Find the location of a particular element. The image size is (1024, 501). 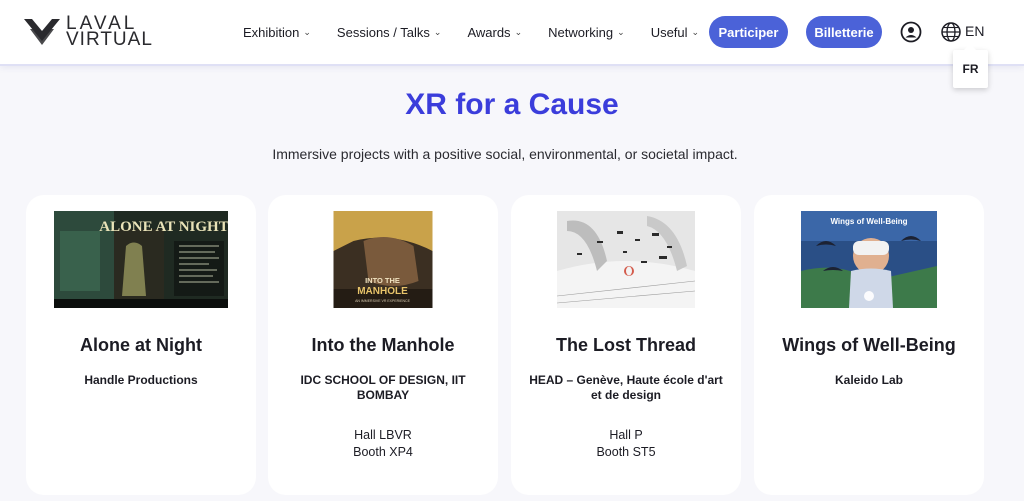

project-location: Hall P Booth ST5 is located at coordinates (626, 444).